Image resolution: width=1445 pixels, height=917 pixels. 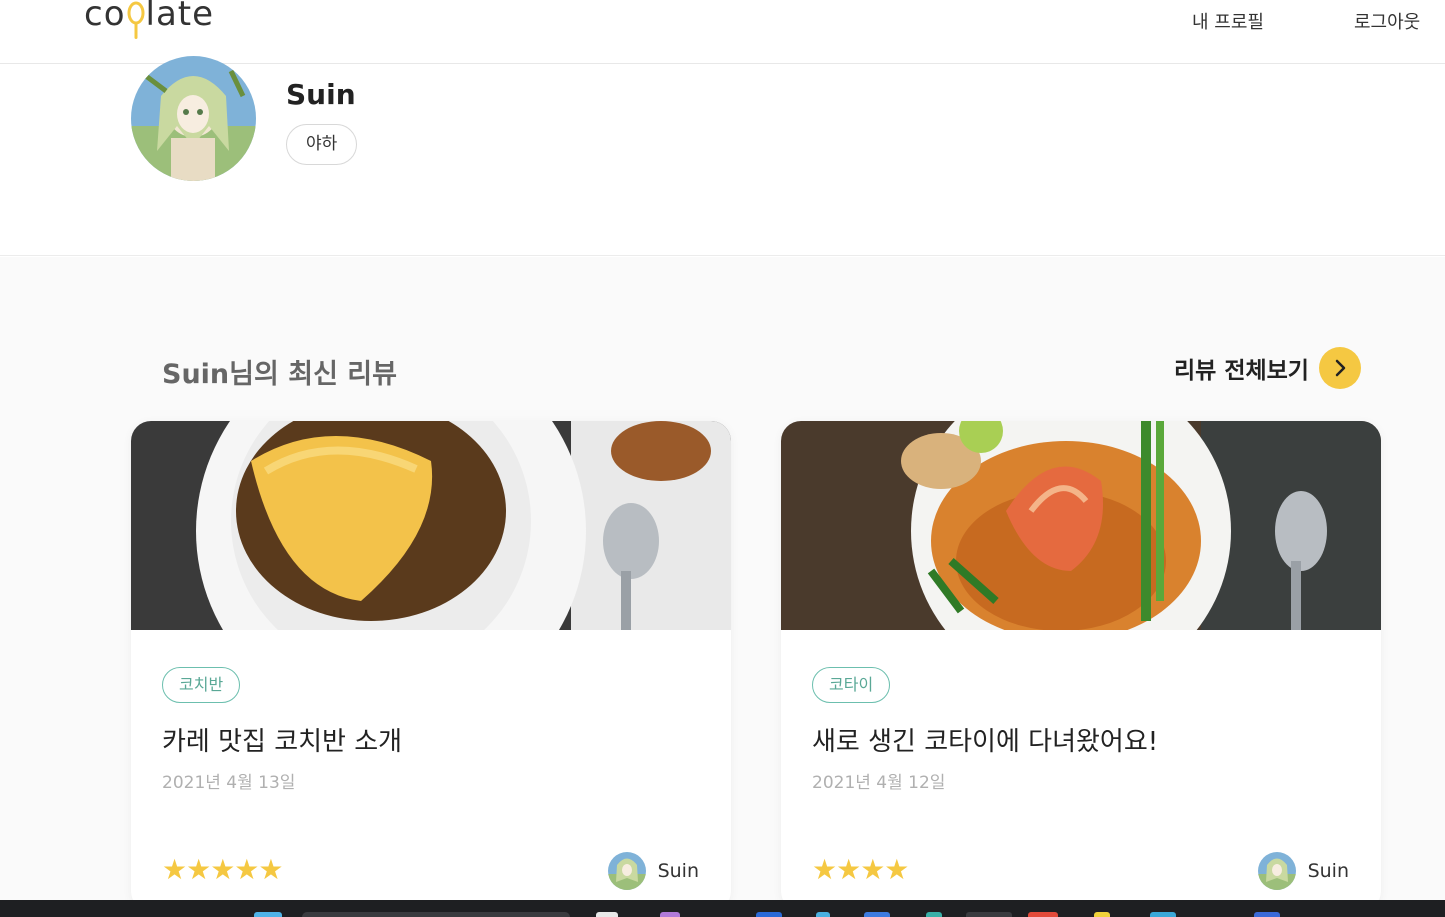 What do you see at coordinates (223, 869) in the screenshot?
I see `star-rating: ★★★★★` at bounding box center [223, 869].